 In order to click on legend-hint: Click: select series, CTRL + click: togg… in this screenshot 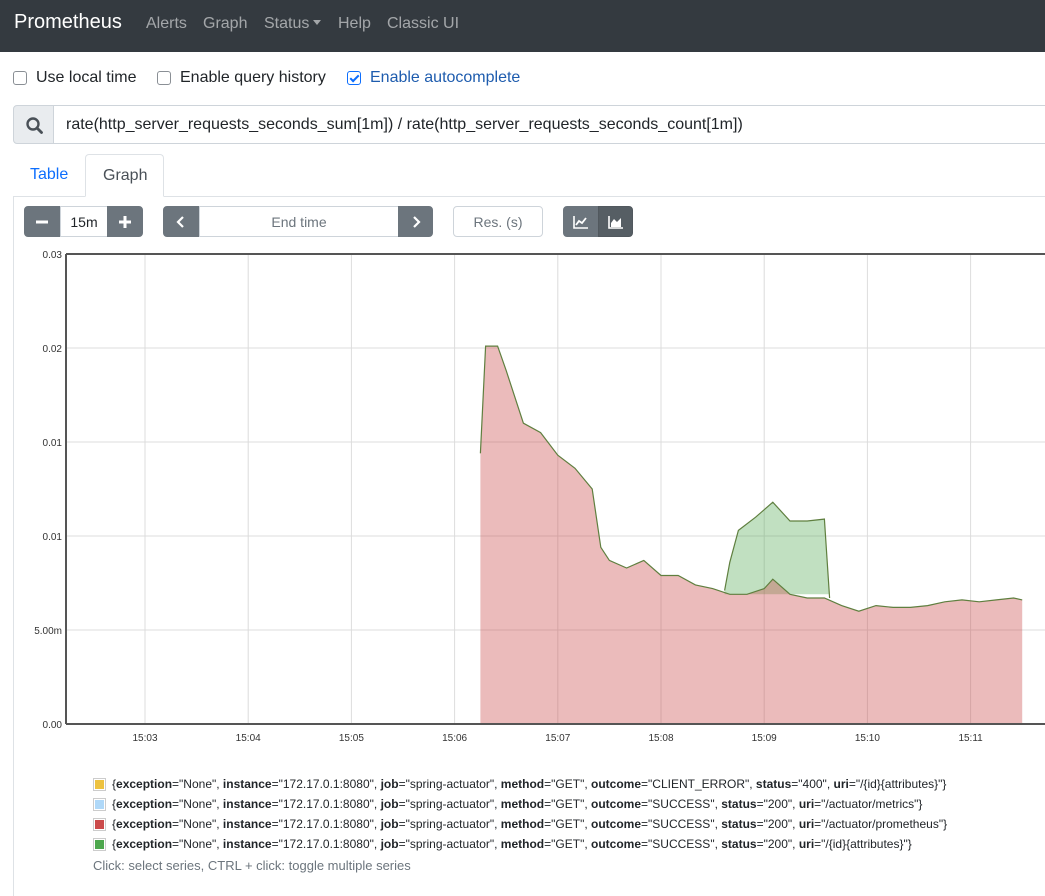, I will do `click(252, 865)`.